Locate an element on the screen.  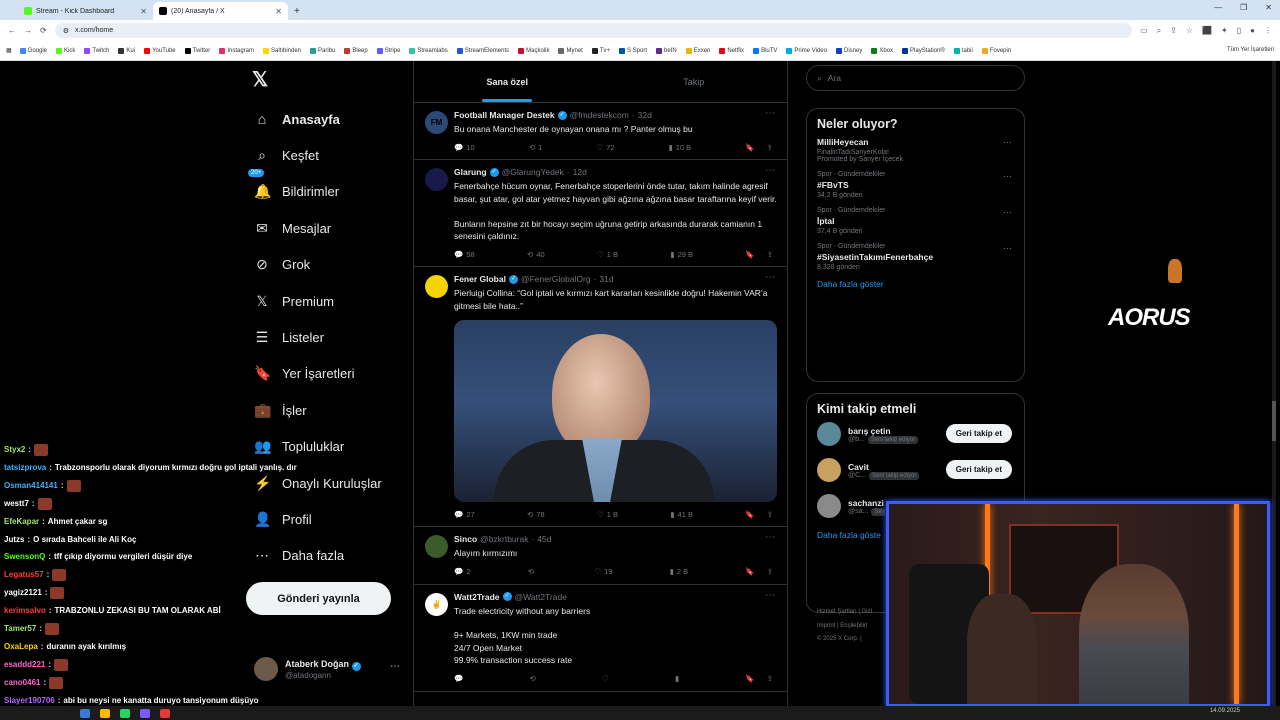
suggestion-item: Cavit @C... Seni takip ediyor Geri takip et is located at coordinates (915, 470).